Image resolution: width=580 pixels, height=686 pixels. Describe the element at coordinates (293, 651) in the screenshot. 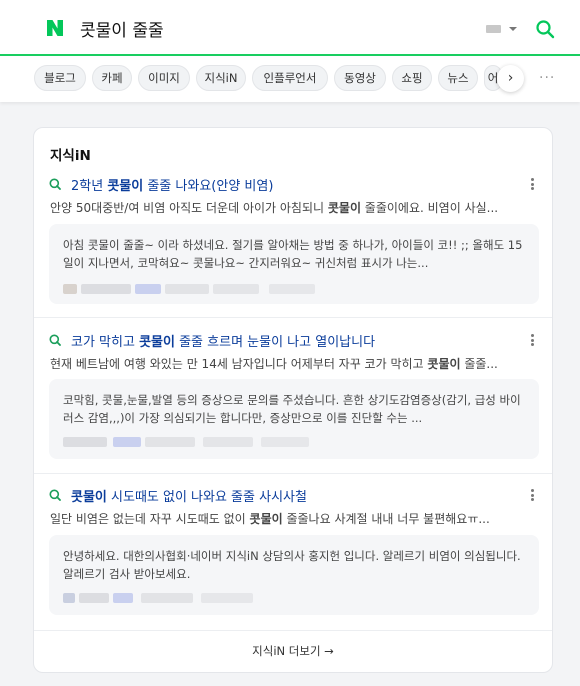

I see `kin-more-link: 지식iN 더보기 →` at that location.